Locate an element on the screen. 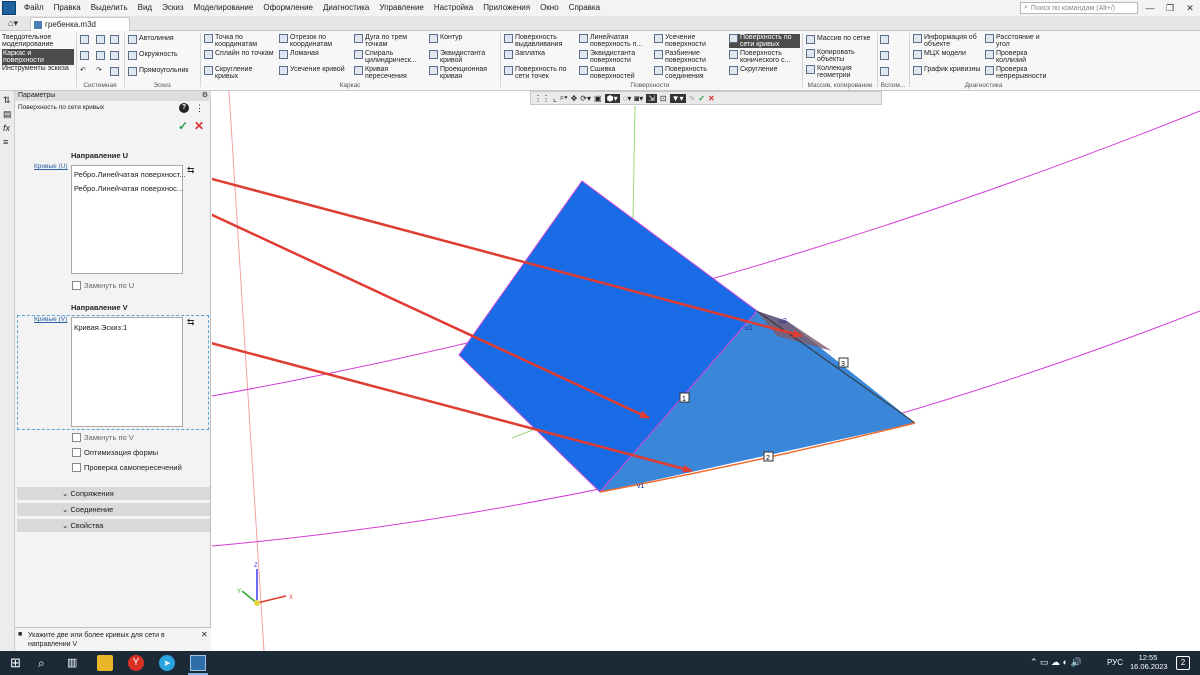  curves-v-link: Кривые (V) is located at coordinates (50, 319).